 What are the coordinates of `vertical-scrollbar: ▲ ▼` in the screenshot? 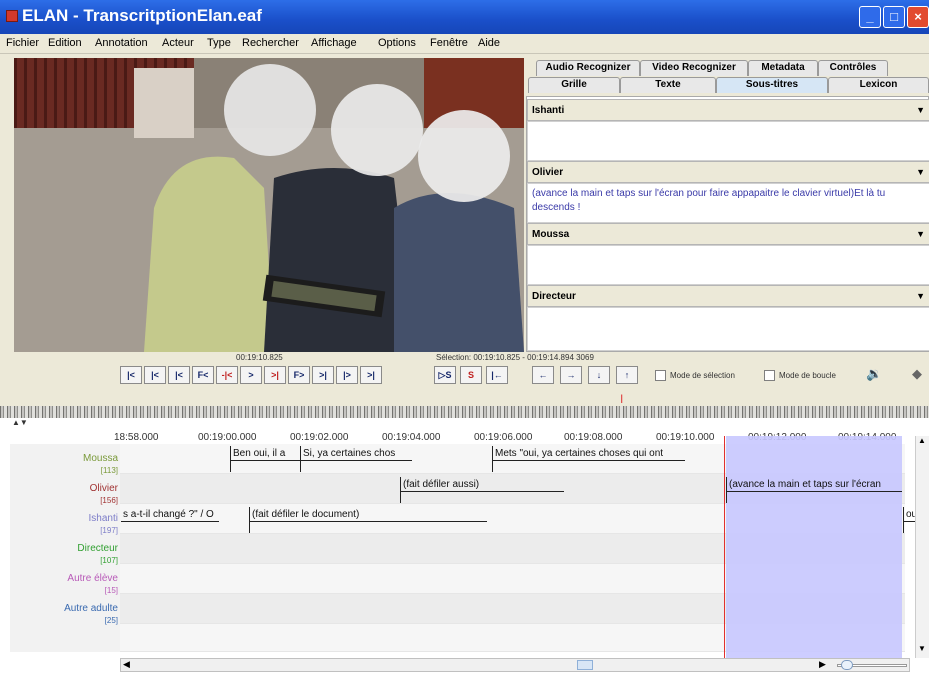 It's located at (922, 547).